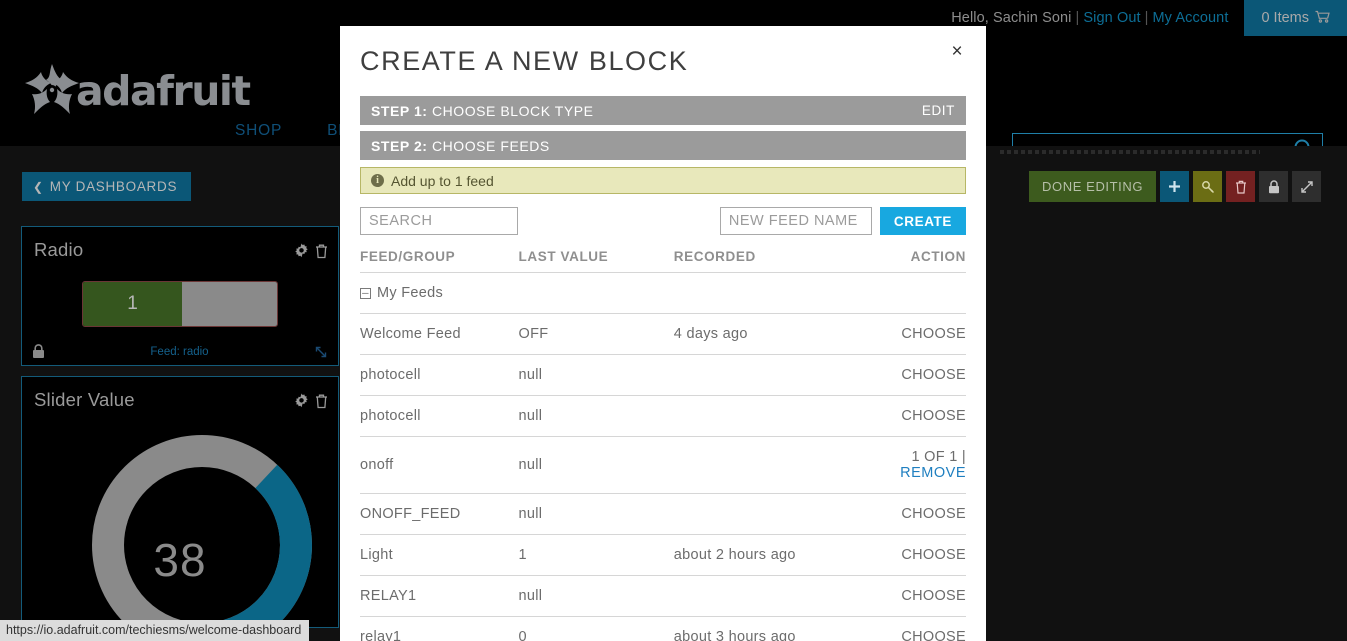  What do you see at coordinates (1011, 18) in the screenshot?
I see `greeting-text: Hello, Sachin Soni` at bounding box center [1011, 18].